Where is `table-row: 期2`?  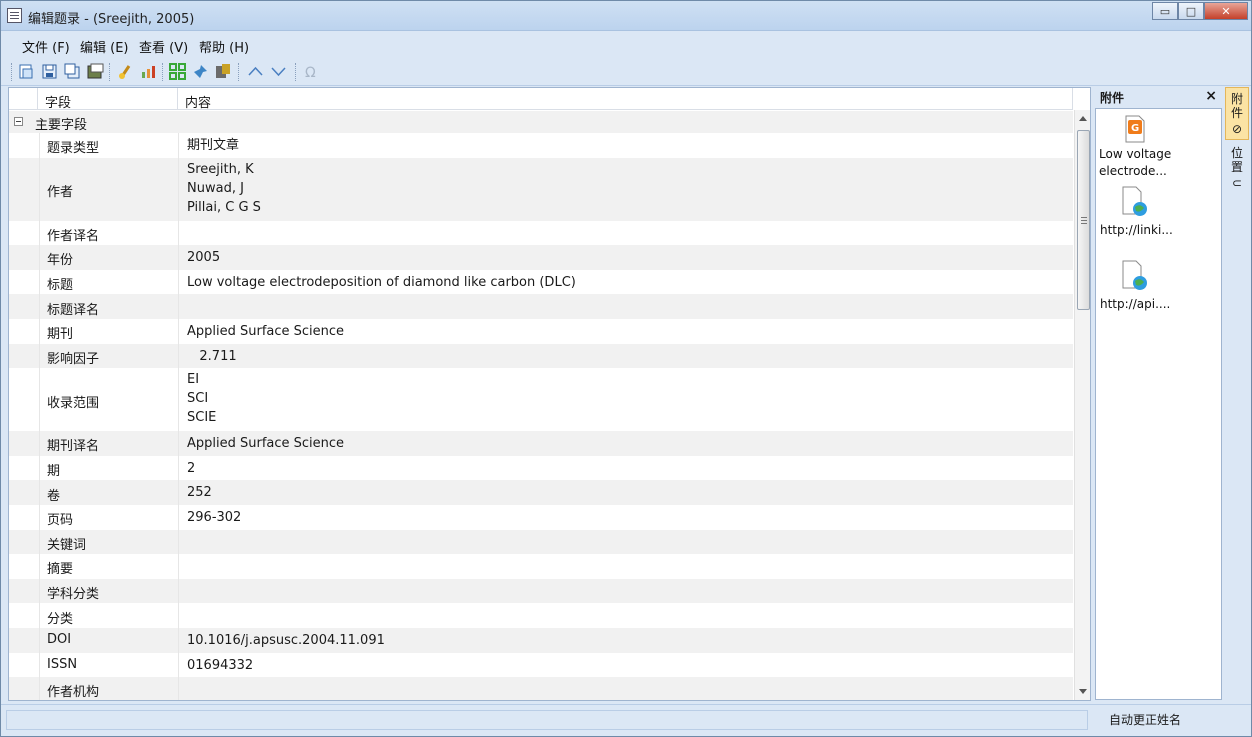
table-row: 期2 is located at coordinates (541, 468).